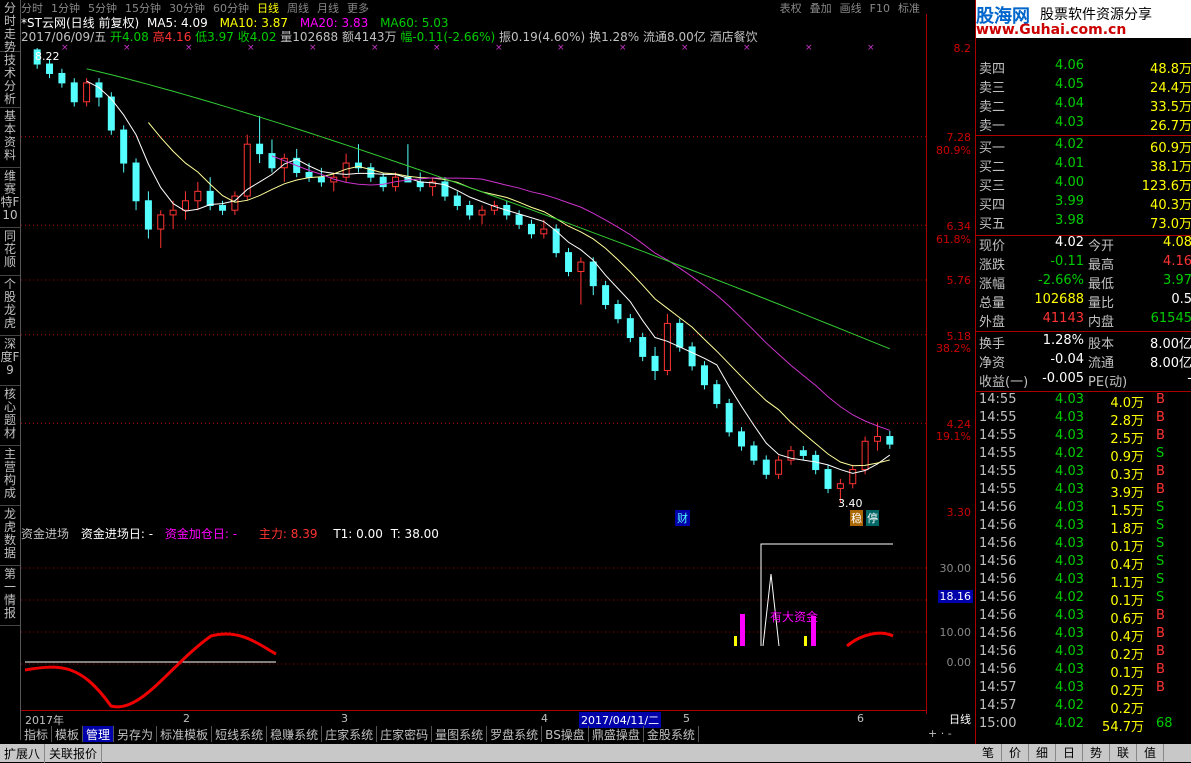  I want to click on quote-label: 最低, so click(1101, 284).